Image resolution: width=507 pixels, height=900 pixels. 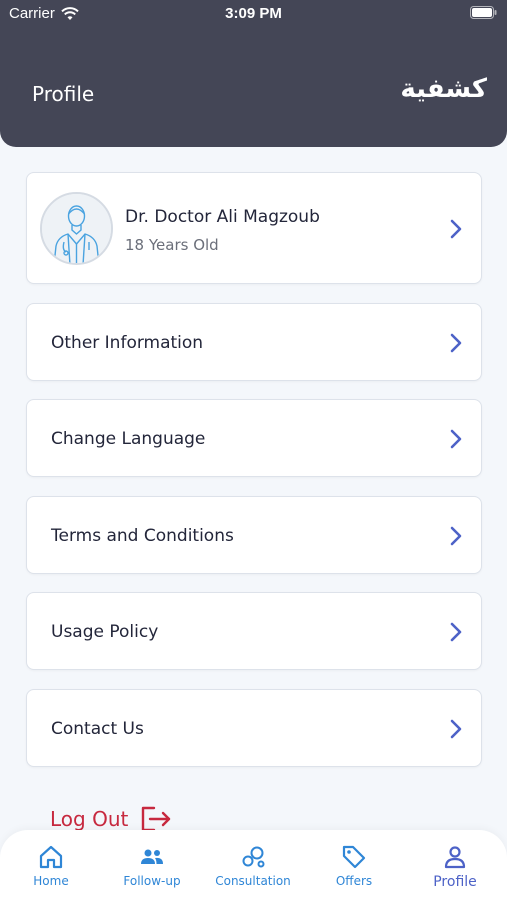 I want to click on status-bar: Carrier 3:09 PM, so click(x=253, y=14).